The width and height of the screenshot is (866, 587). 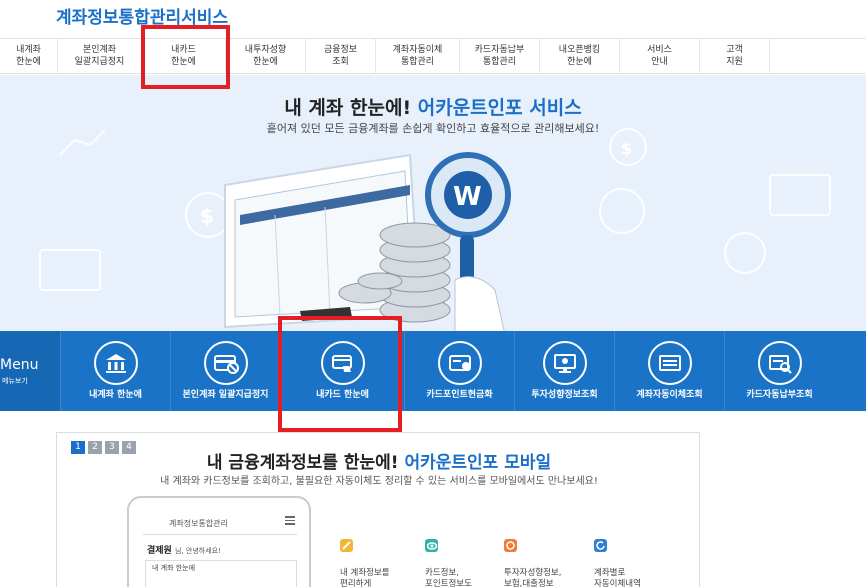 What do you see at coordinates (544, 557) in the screenshot?
I see `feature-investment-info: 투자자성향정보, 보험,대출정보 한눈에 확인` at bounding box center [544, 557].